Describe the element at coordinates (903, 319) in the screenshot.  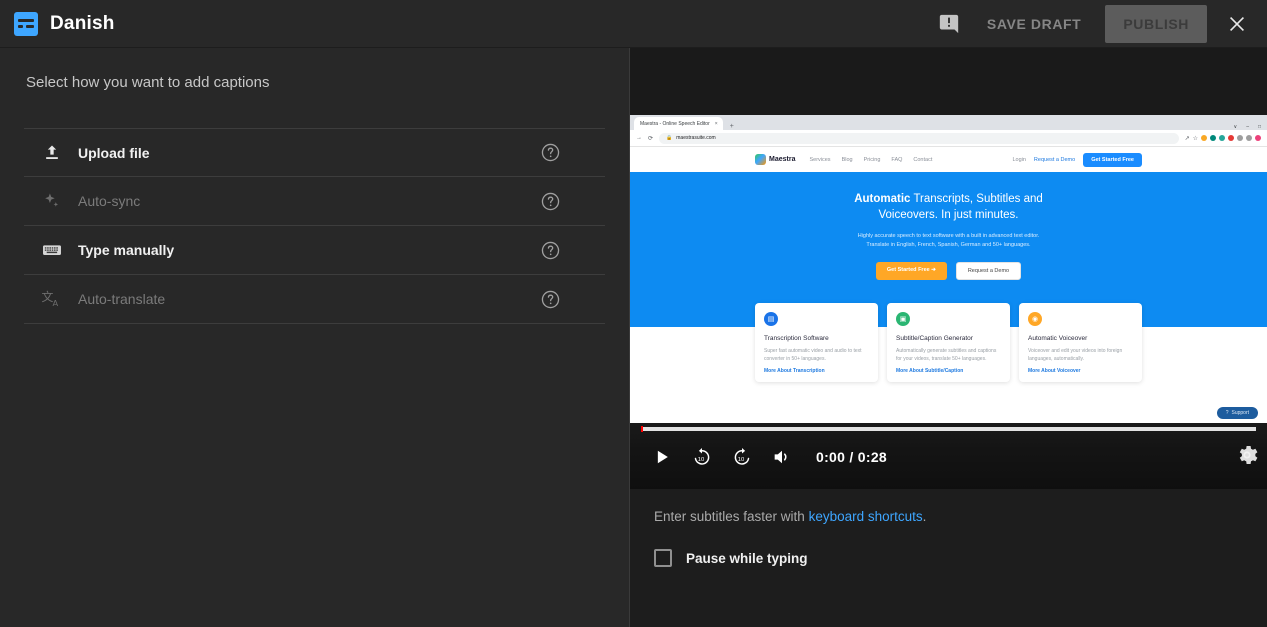
I see `caption-icon: ▣` at that location.